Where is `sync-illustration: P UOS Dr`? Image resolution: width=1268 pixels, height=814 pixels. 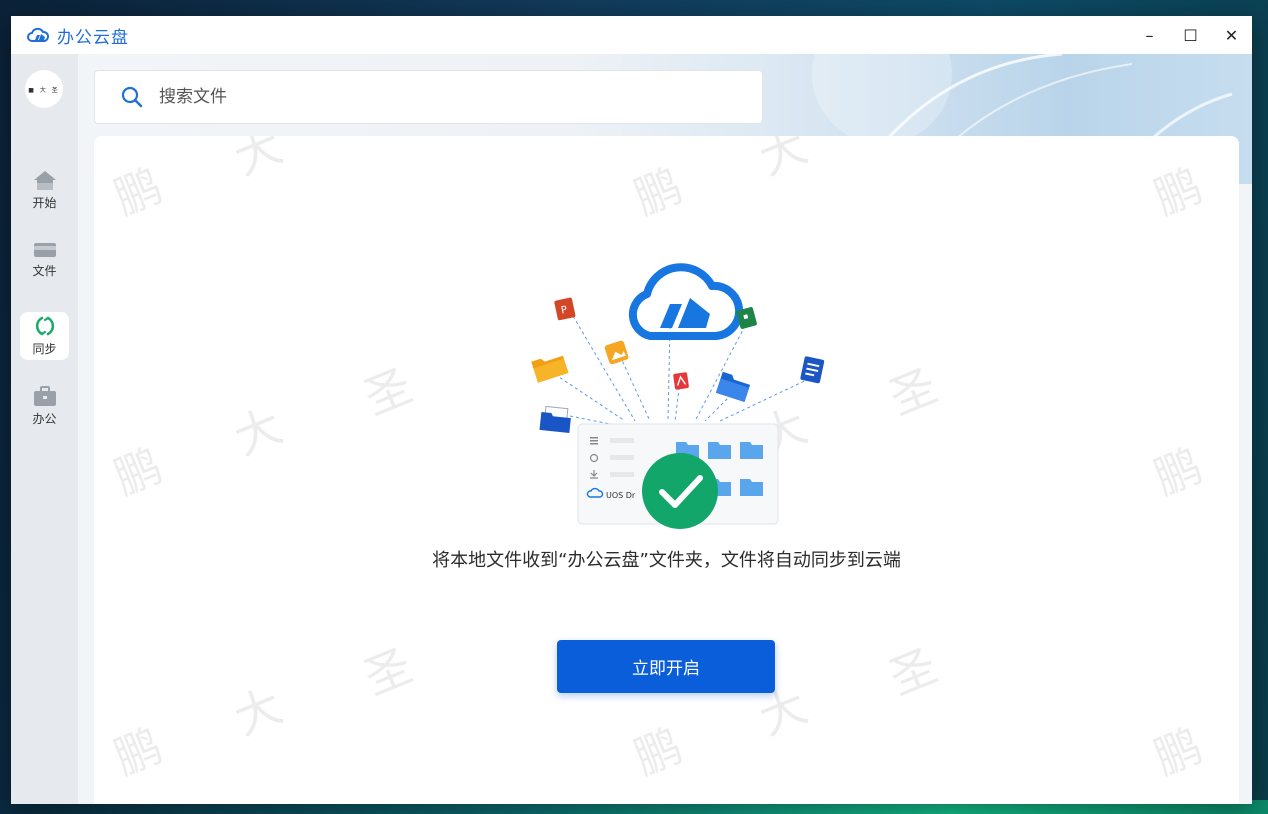
sync-illustration: P UOS Dr is located at coordinates (678, 396).